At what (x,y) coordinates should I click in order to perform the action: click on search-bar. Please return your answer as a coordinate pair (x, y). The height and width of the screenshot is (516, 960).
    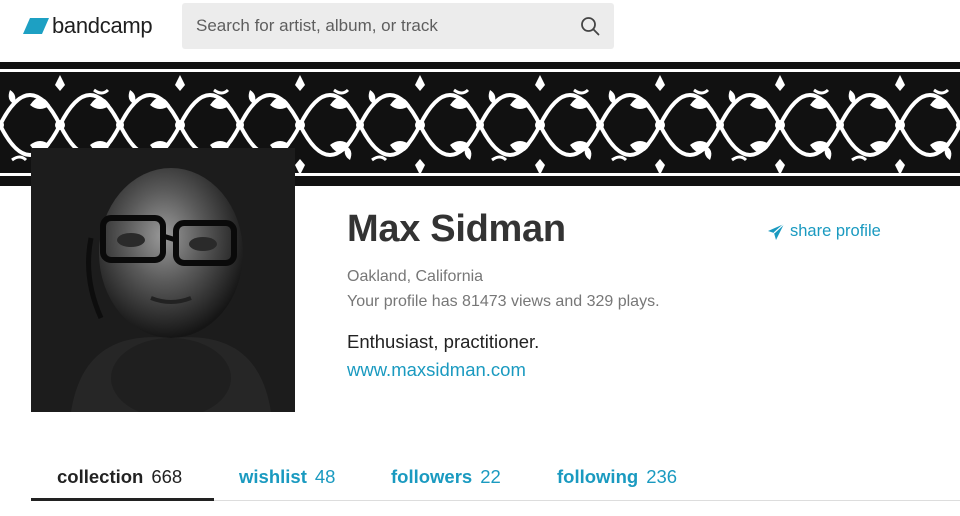
    Looking at the image, I should click on (398, 26).